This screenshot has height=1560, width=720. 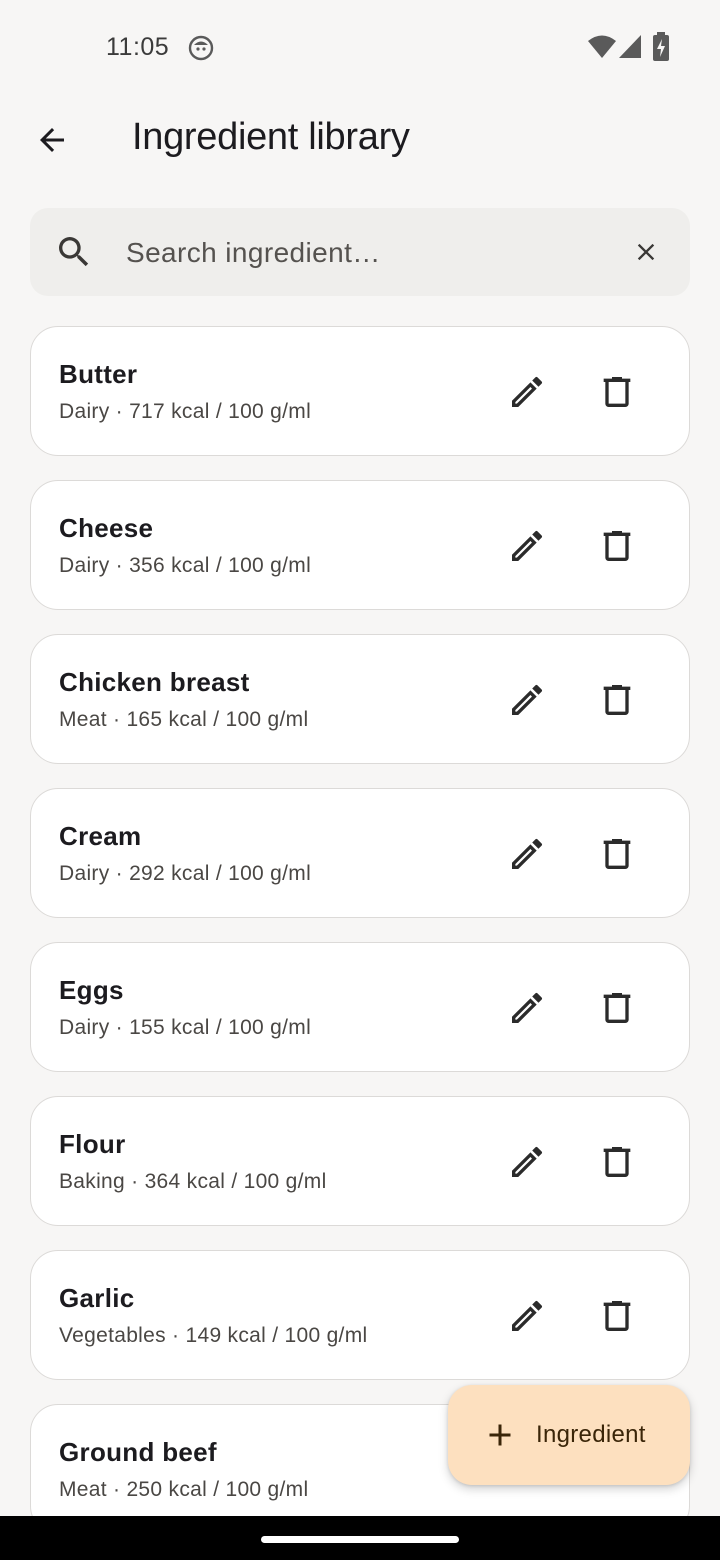 I want to click on ingredient-name: Eggs, so click(x=91, y=990).